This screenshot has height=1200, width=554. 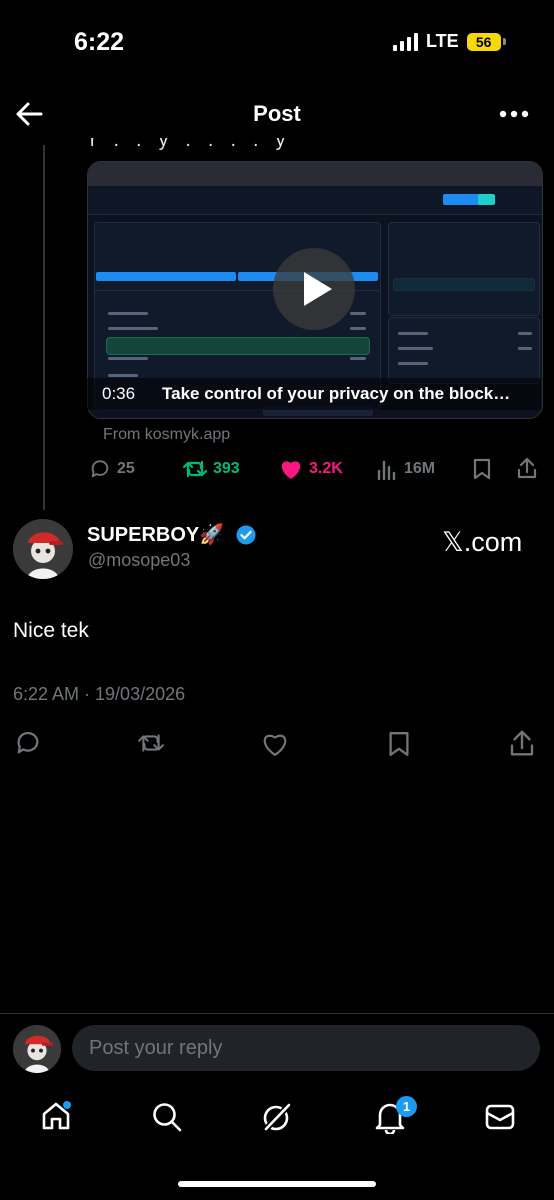 What do you see at coordinates (514, 114) in the screenshot?
I see `more-options-icon` at bounding box center [514, 114].